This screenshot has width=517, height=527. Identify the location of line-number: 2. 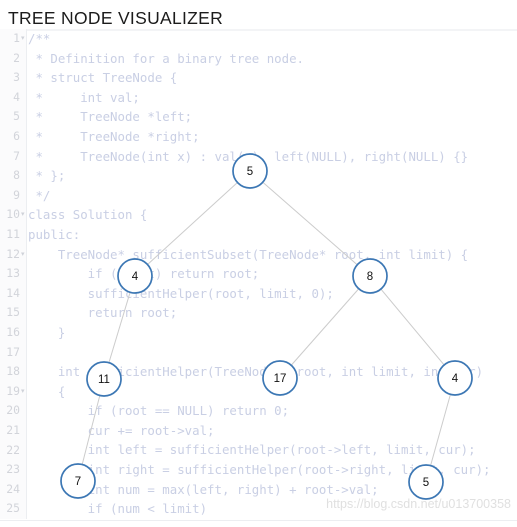
(16, 57).